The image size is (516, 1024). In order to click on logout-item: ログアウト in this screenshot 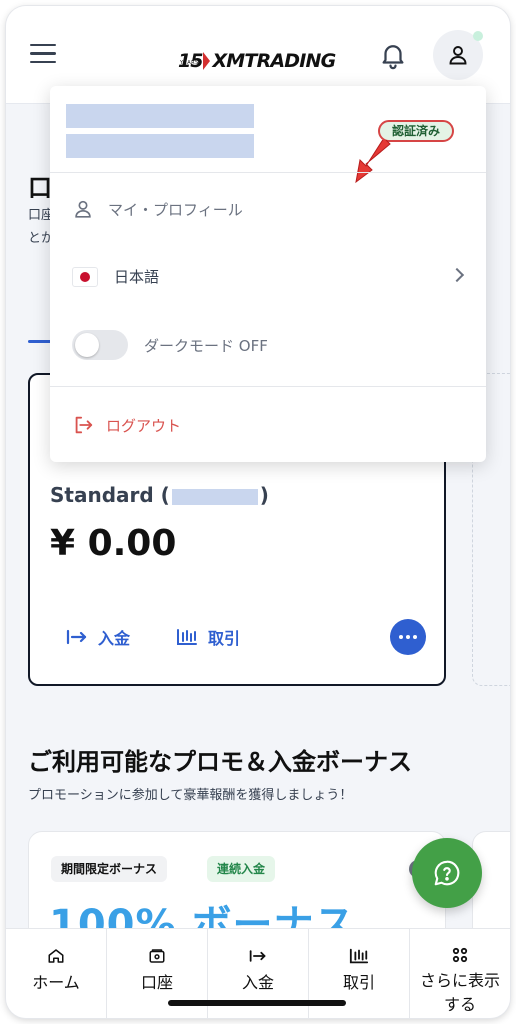, I will do `click(126, 425)`.